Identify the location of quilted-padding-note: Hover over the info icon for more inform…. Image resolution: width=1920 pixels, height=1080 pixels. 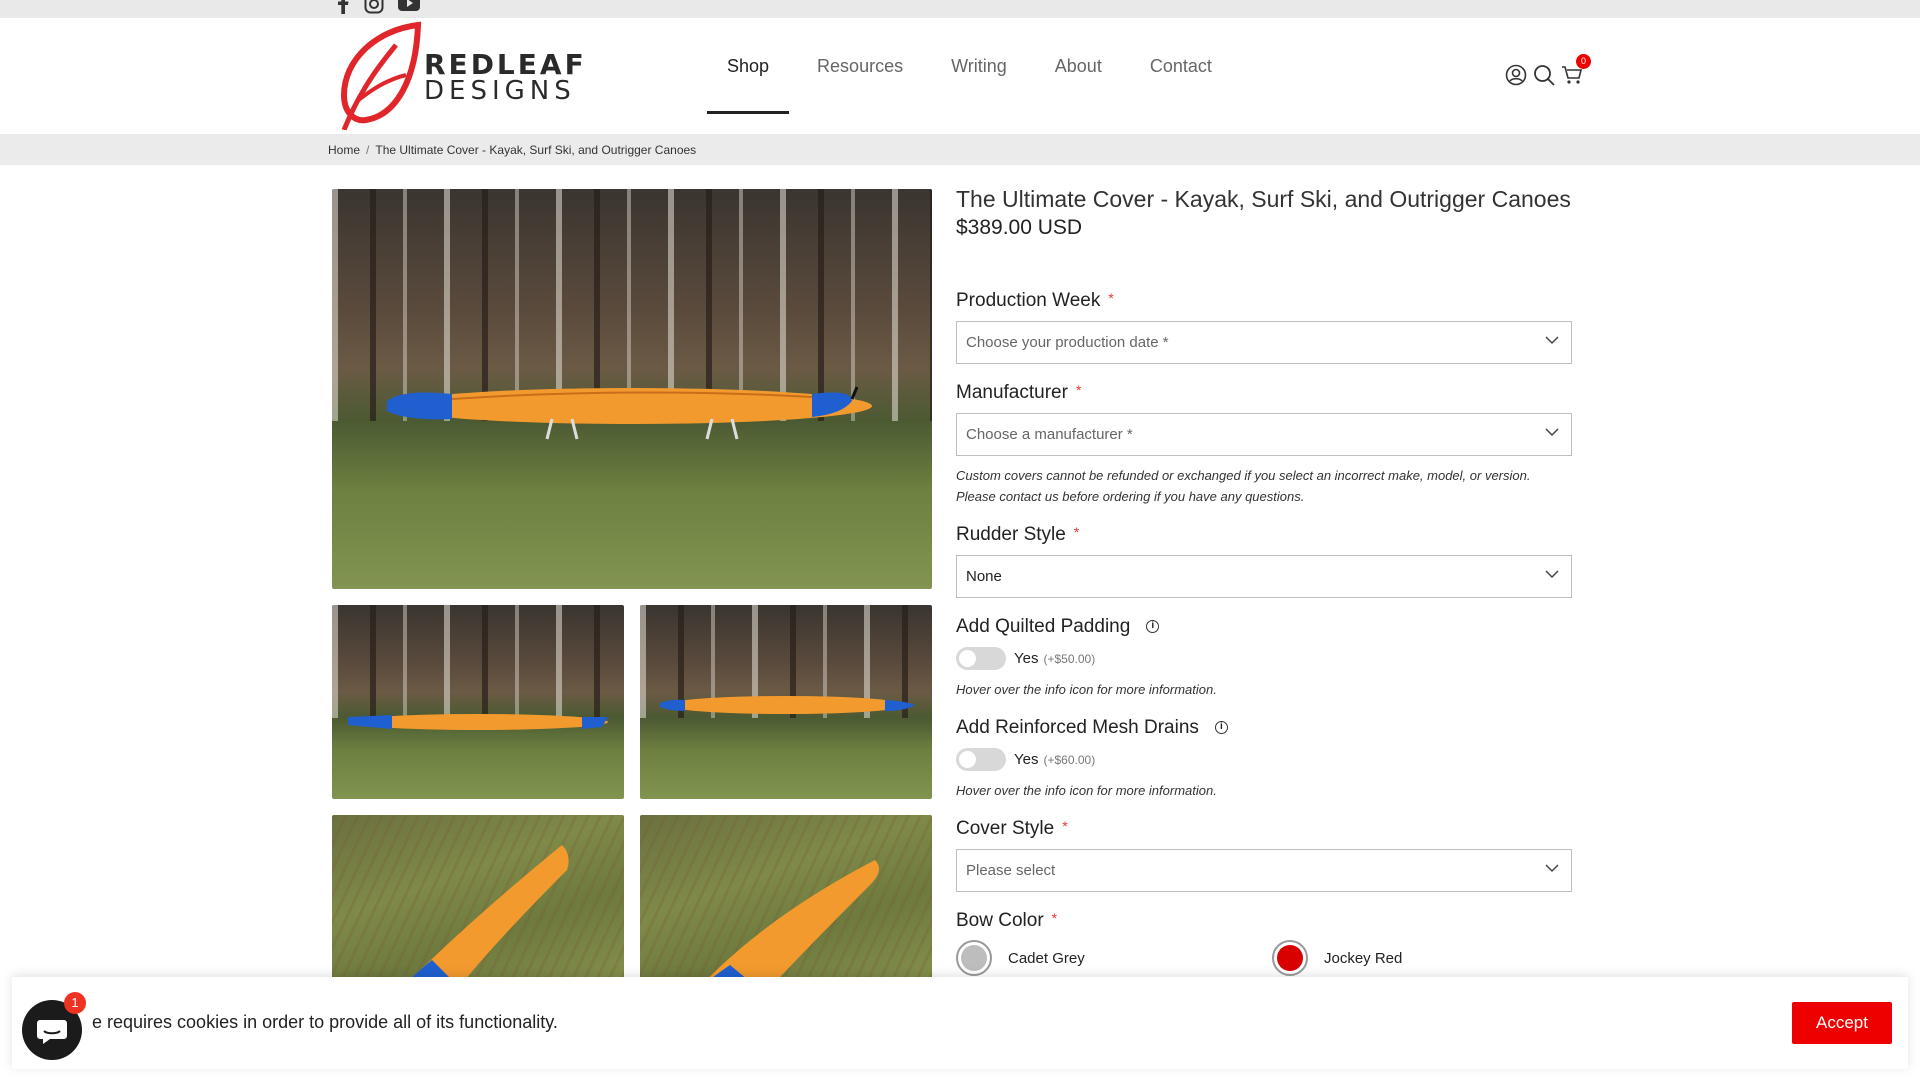
(1086, 689).